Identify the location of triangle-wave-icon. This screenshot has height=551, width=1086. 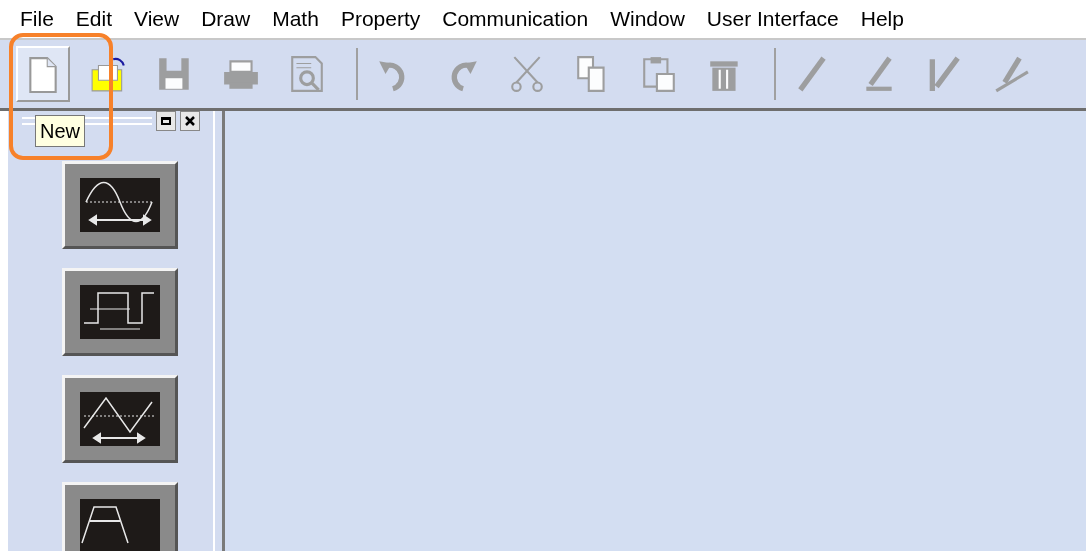
(120, 419).